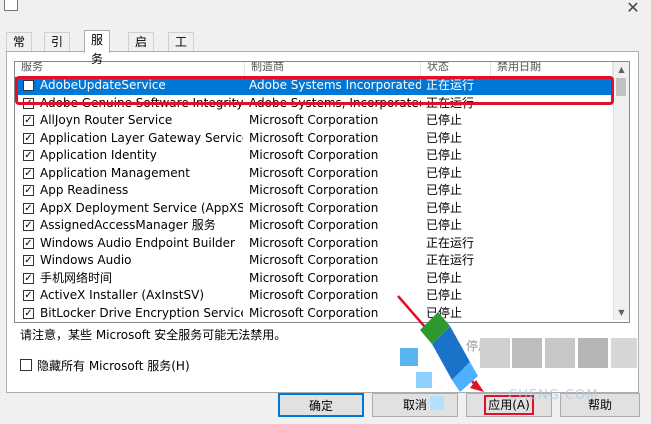  I want to click on tab-services: 服务, so click(97, 48).